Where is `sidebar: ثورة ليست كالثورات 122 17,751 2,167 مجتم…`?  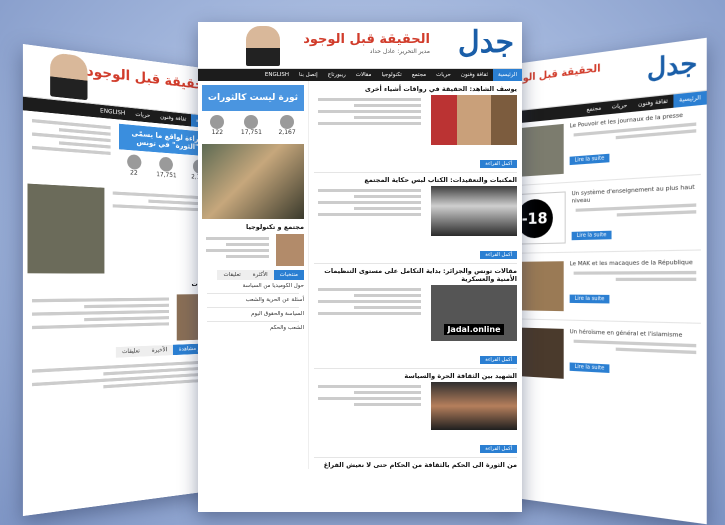
sidebar: ثورة ليست كالثورات 122 17,751 2,167 مجتم… is located at coordinates (253, 275).